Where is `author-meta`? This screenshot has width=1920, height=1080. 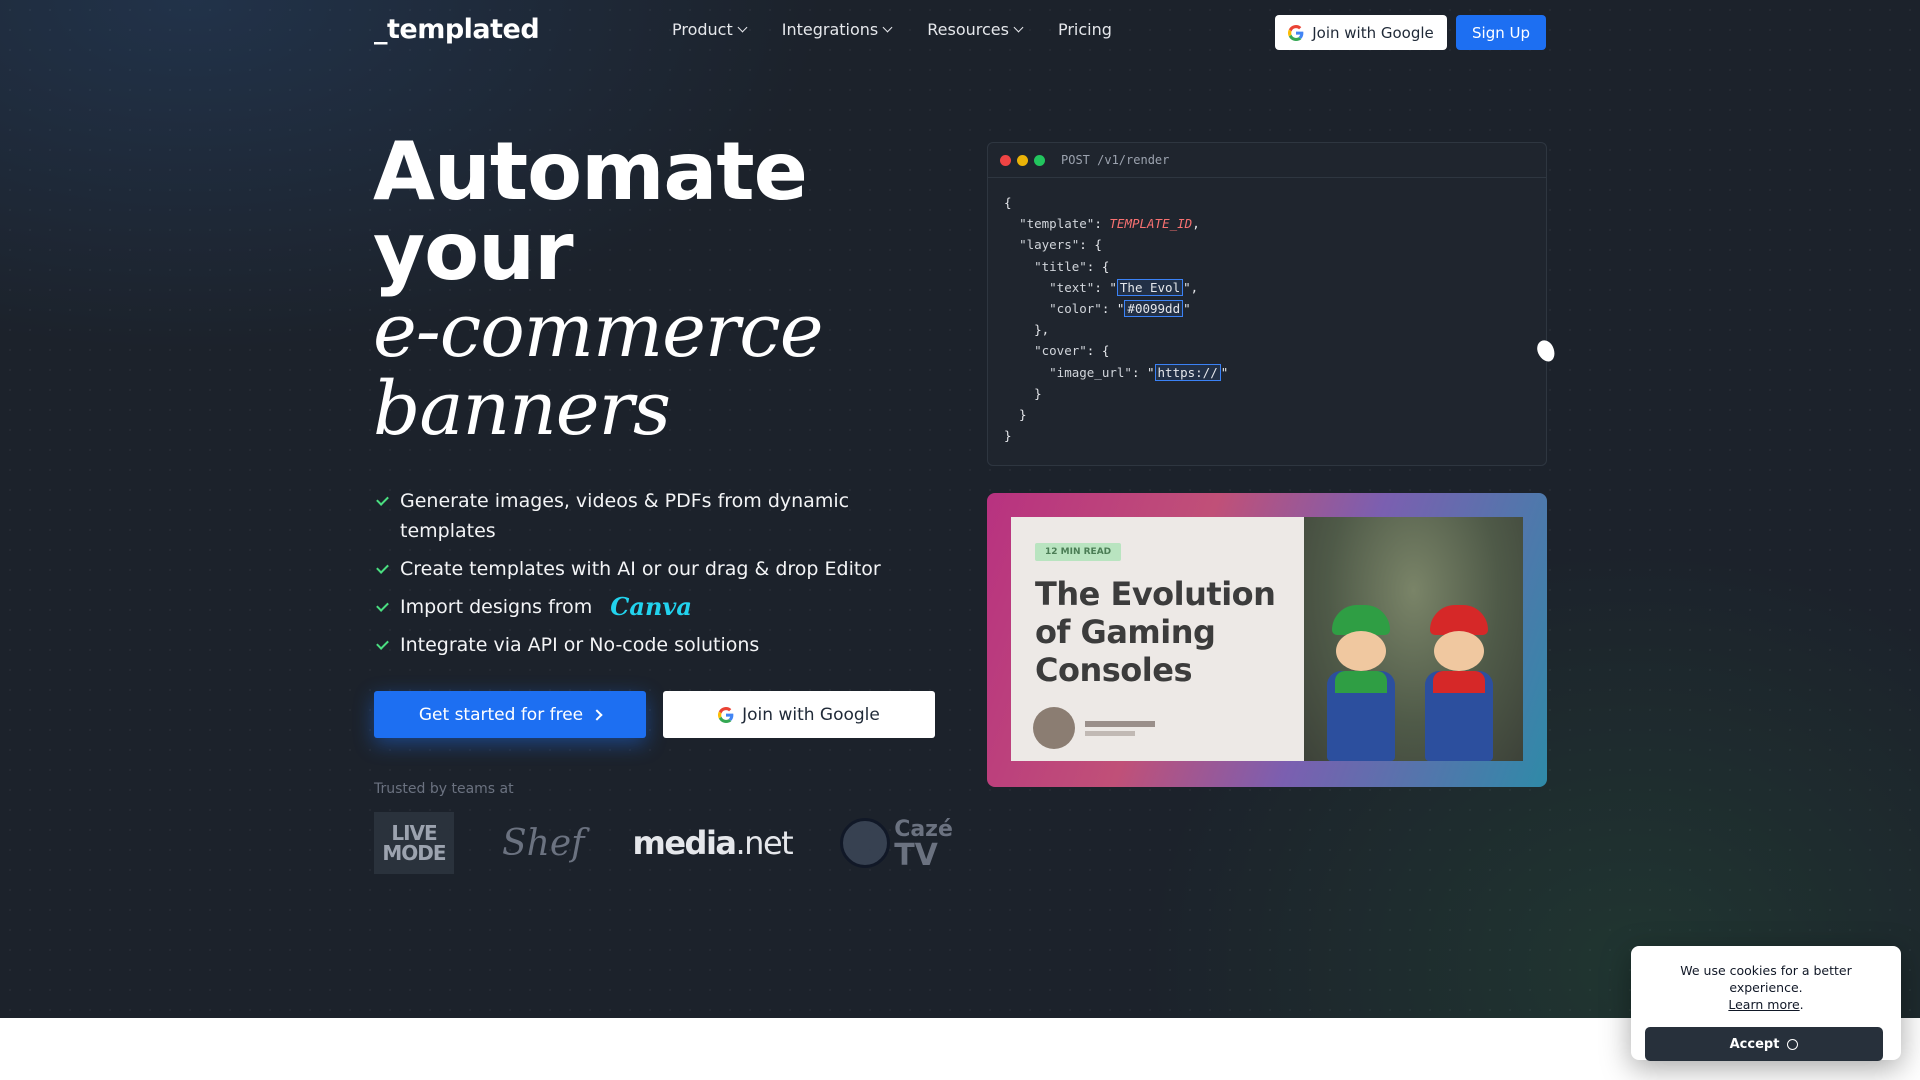 author-meta is located at coordinates (1120, 728).